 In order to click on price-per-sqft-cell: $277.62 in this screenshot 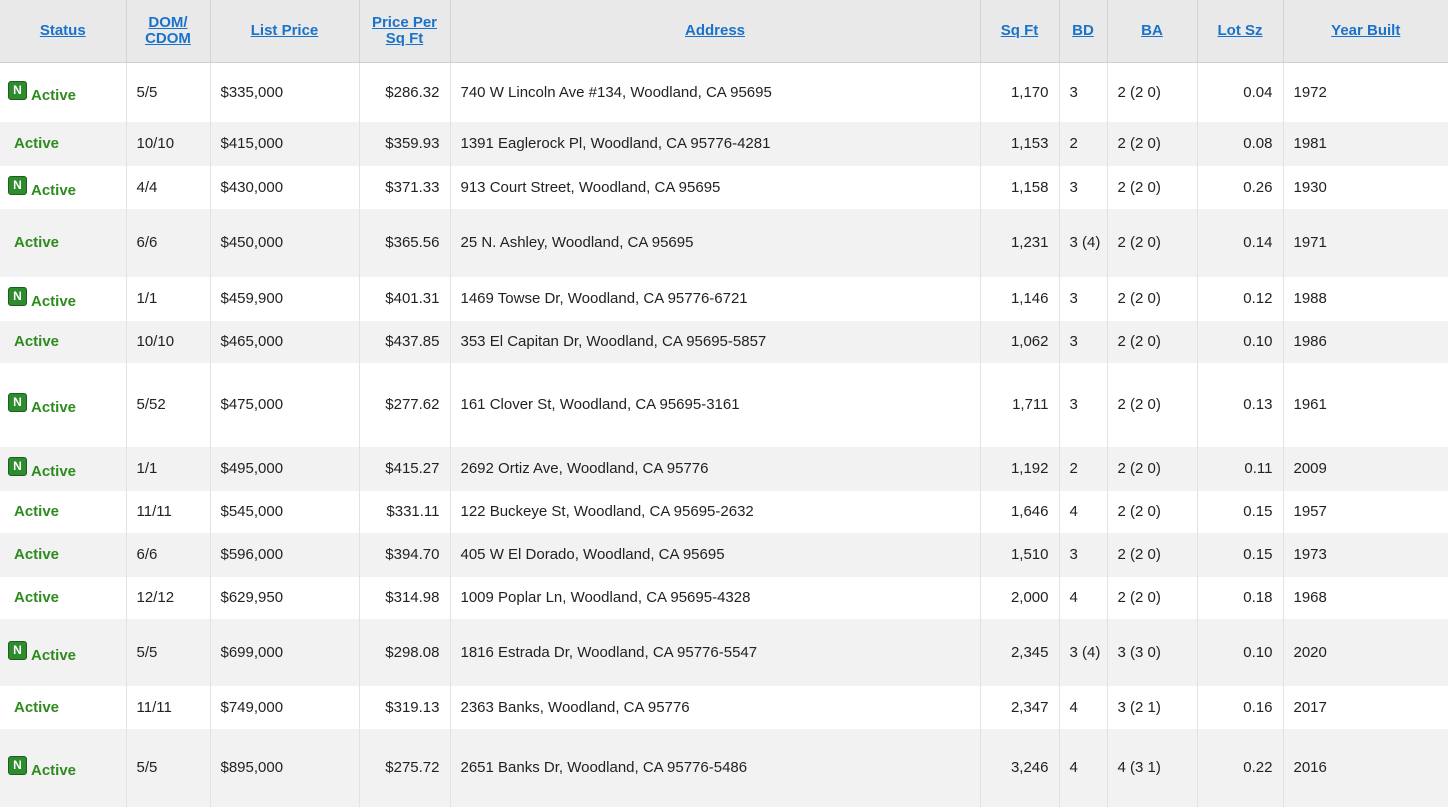, I will do `click(405, 404)`.